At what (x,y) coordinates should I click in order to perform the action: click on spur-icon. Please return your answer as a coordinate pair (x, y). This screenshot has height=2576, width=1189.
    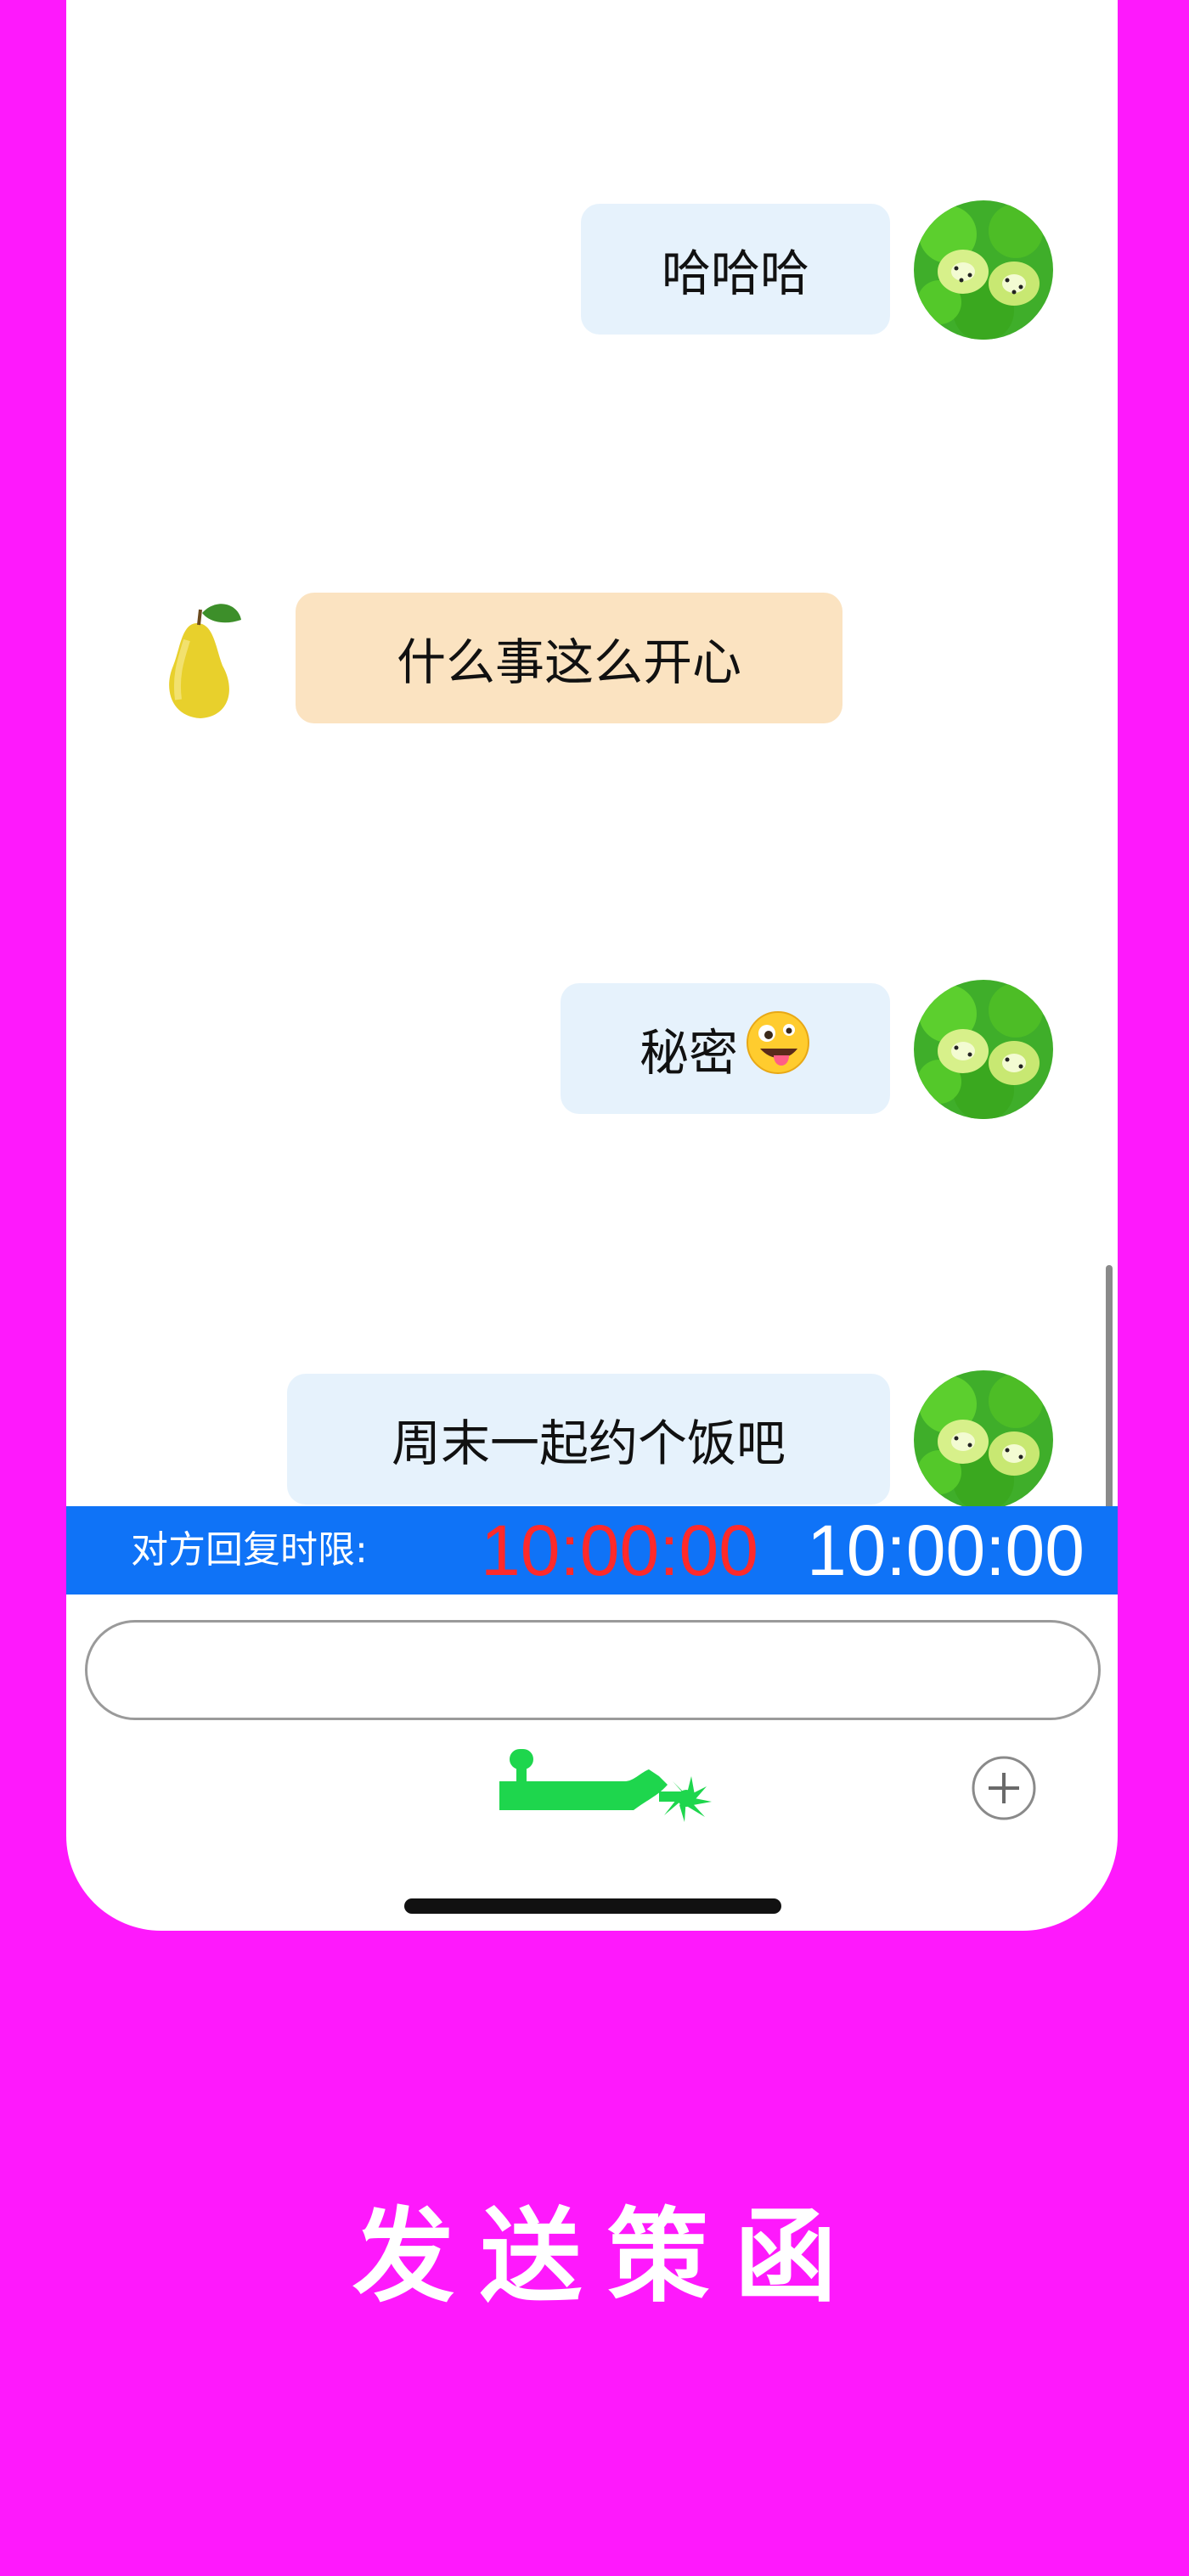
    Looking at the image, I should click on (607, 1785).